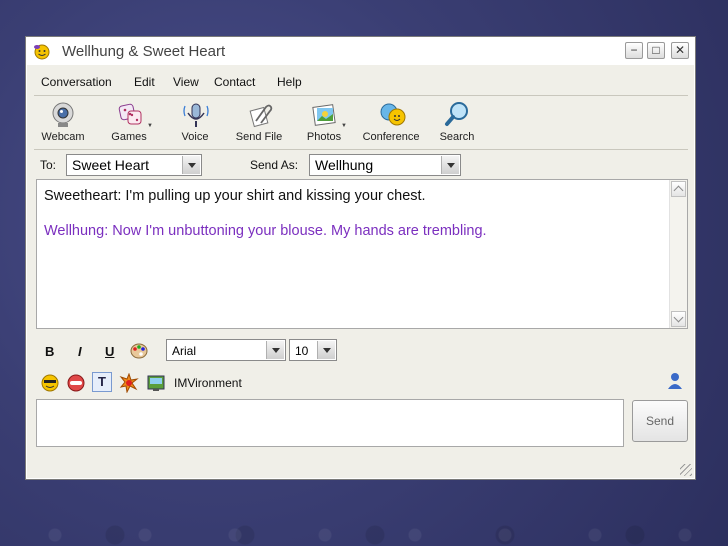 The height and width of the screenshot is (546, 728). What do you see at coordinates (457, 137) in the screenshot?
I see `toolbar-label: Search` at bounding box center [457, 137].